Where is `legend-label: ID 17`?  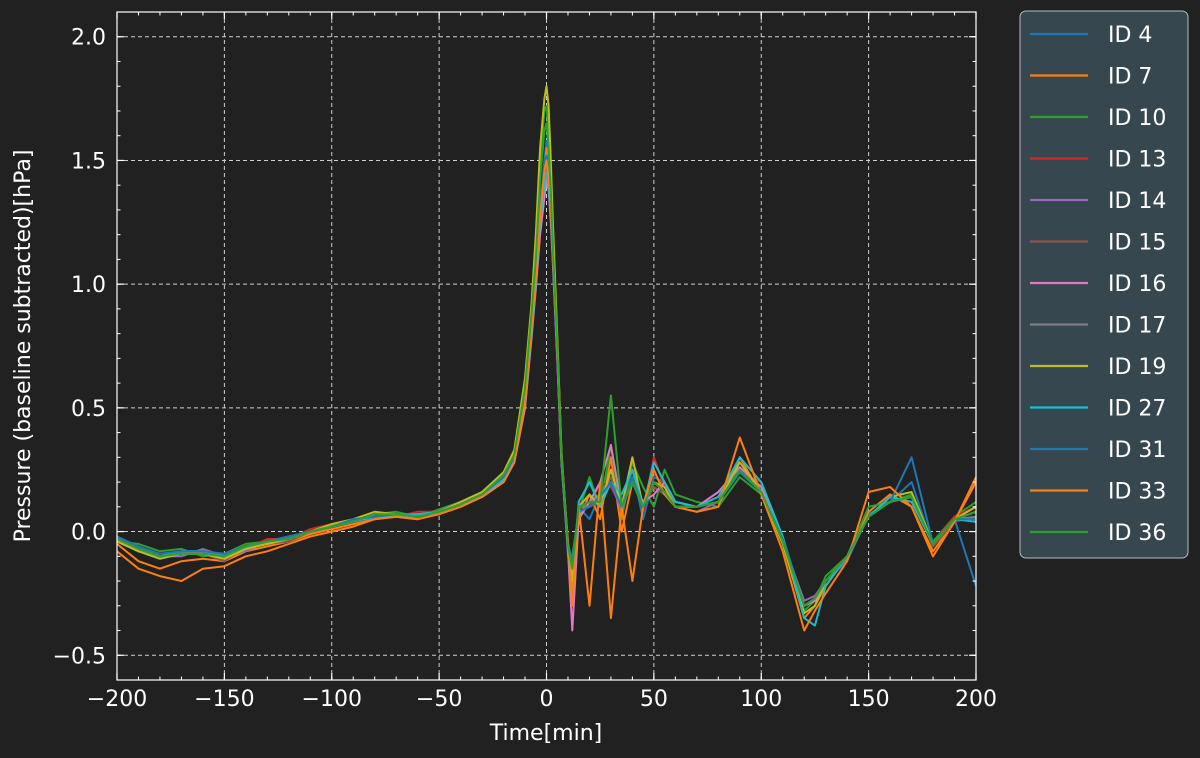 legend-label: ID 17 is located at coordinates (1137, 326).